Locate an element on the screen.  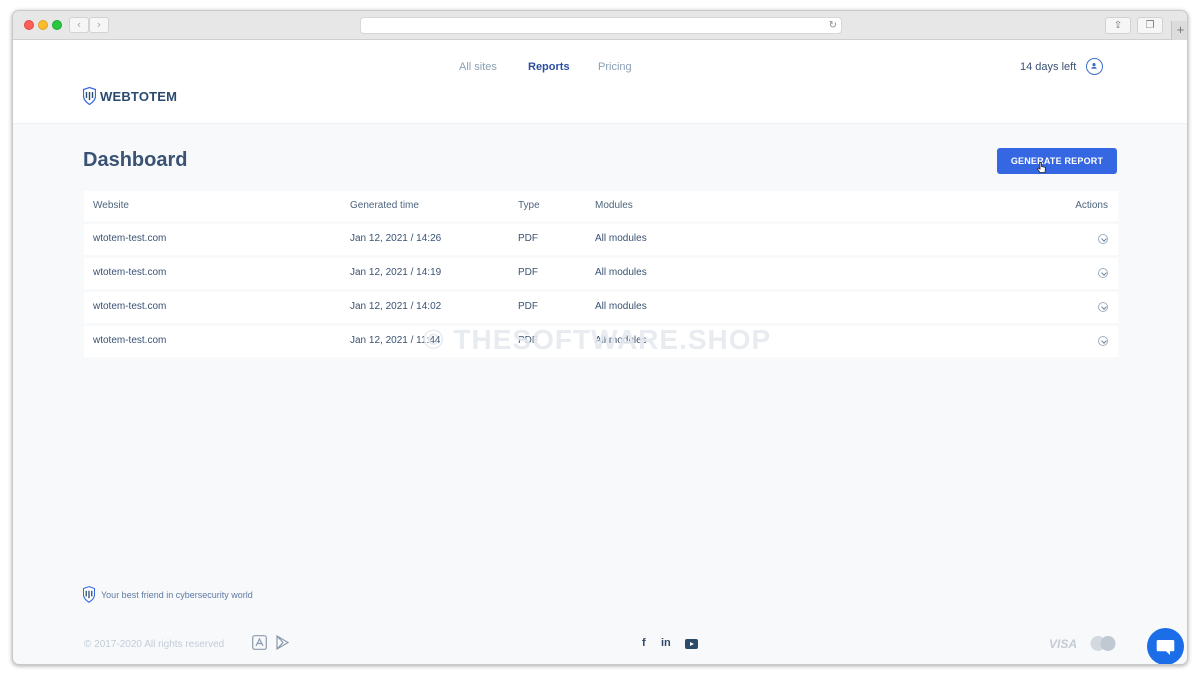
nav-reports: Reports is located at coordinates (549, 67).